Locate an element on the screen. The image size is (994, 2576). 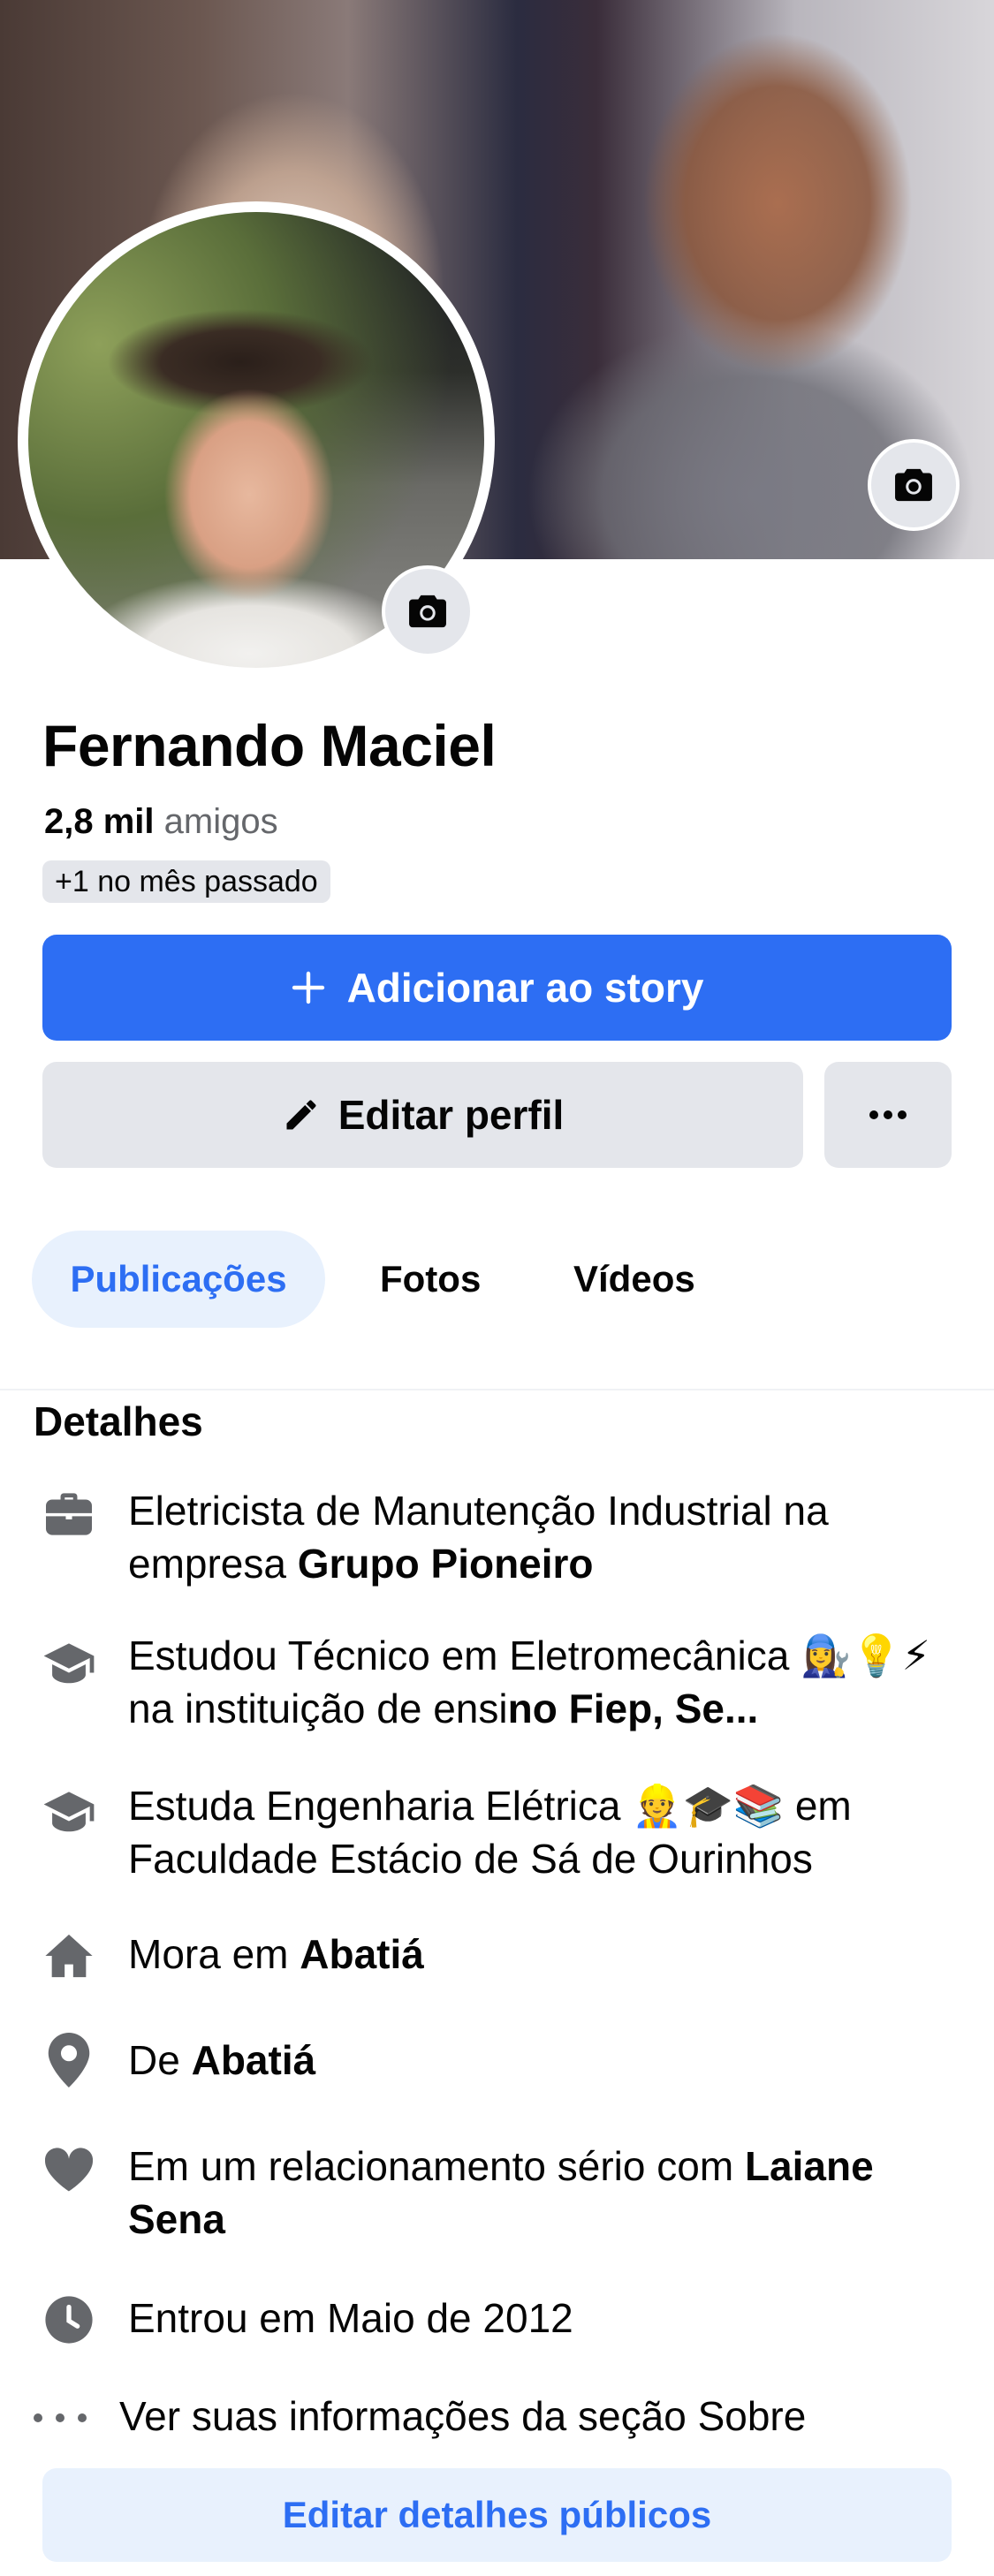
more-icon is located at coordinates (888, 1115).